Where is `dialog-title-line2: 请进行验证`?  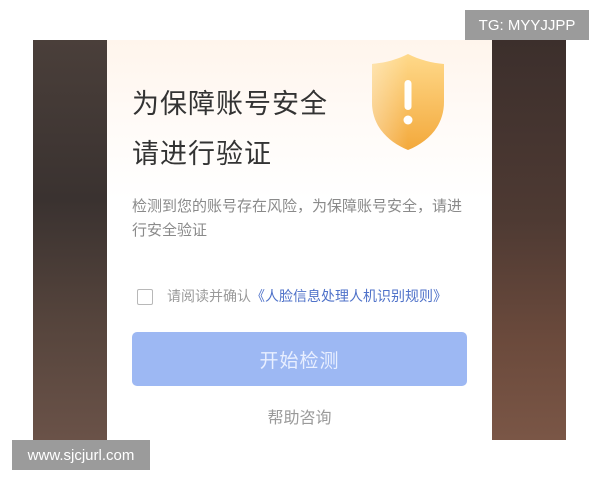 dialog-title-line2: 请进行验证 is located at coordinates (202, 154).